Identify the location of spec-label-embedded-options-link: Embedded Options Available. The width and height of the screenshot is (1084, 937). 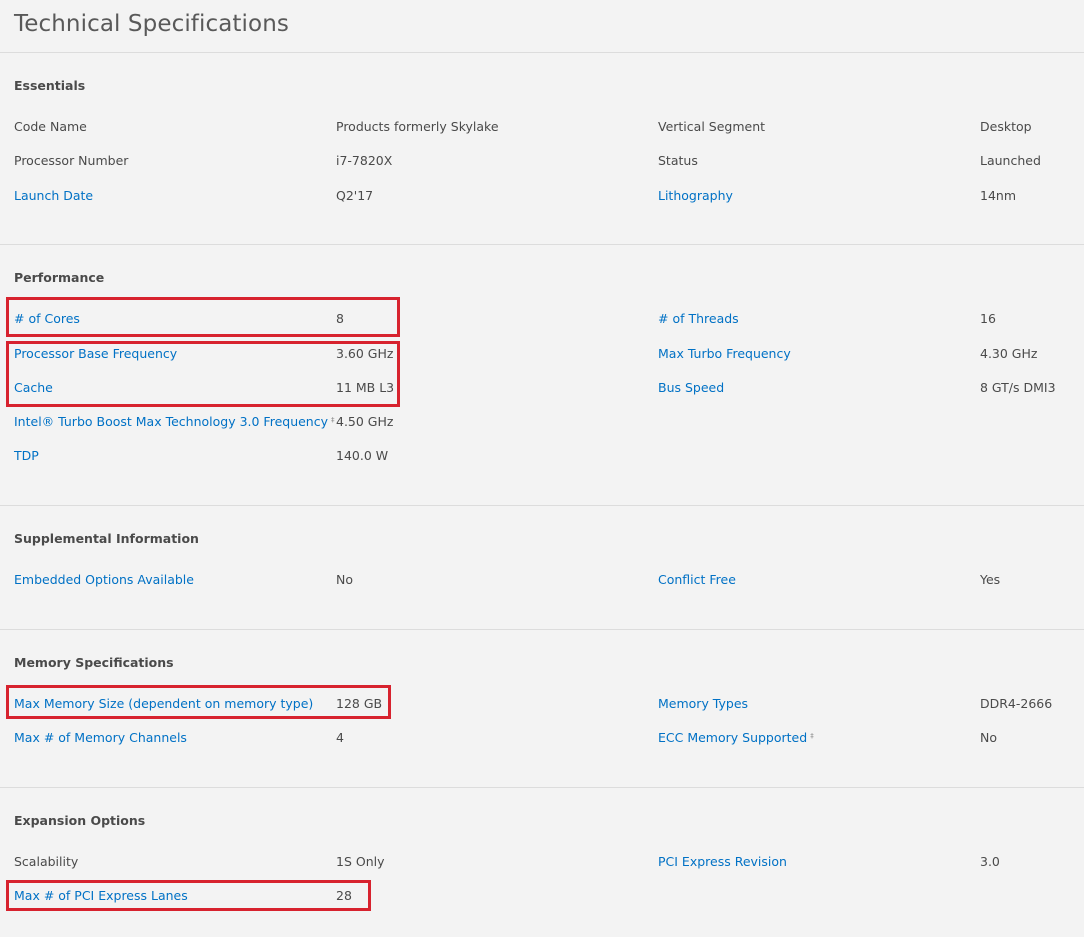
(104, 580).